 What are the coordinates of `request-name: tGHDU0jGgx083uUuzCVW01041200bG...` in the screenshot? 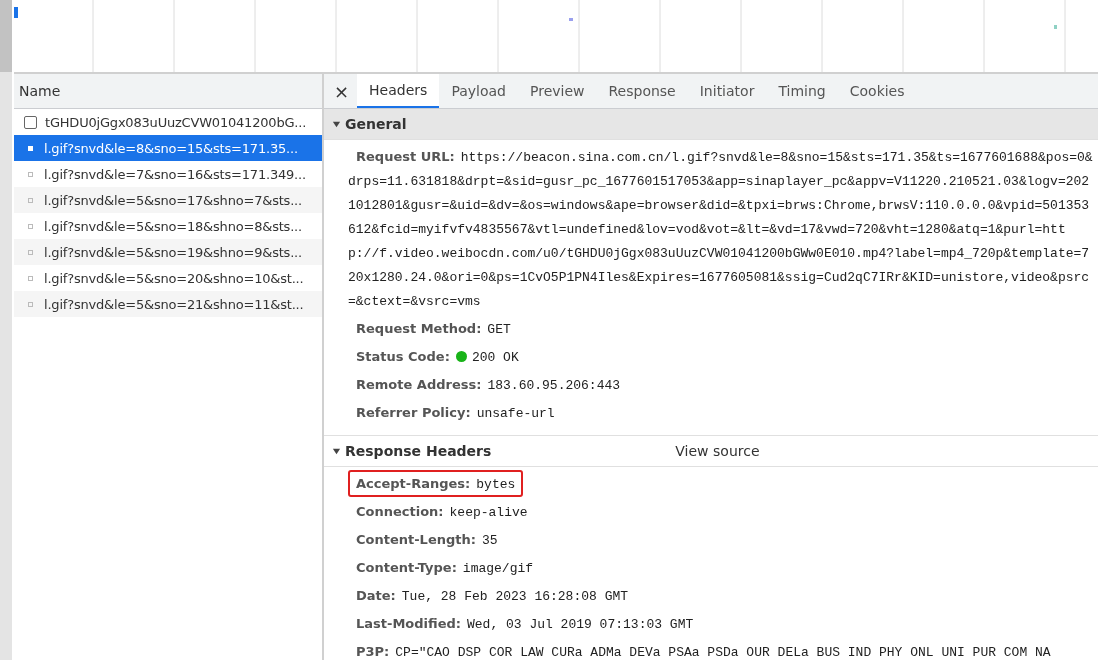 It's located at (176, 122).